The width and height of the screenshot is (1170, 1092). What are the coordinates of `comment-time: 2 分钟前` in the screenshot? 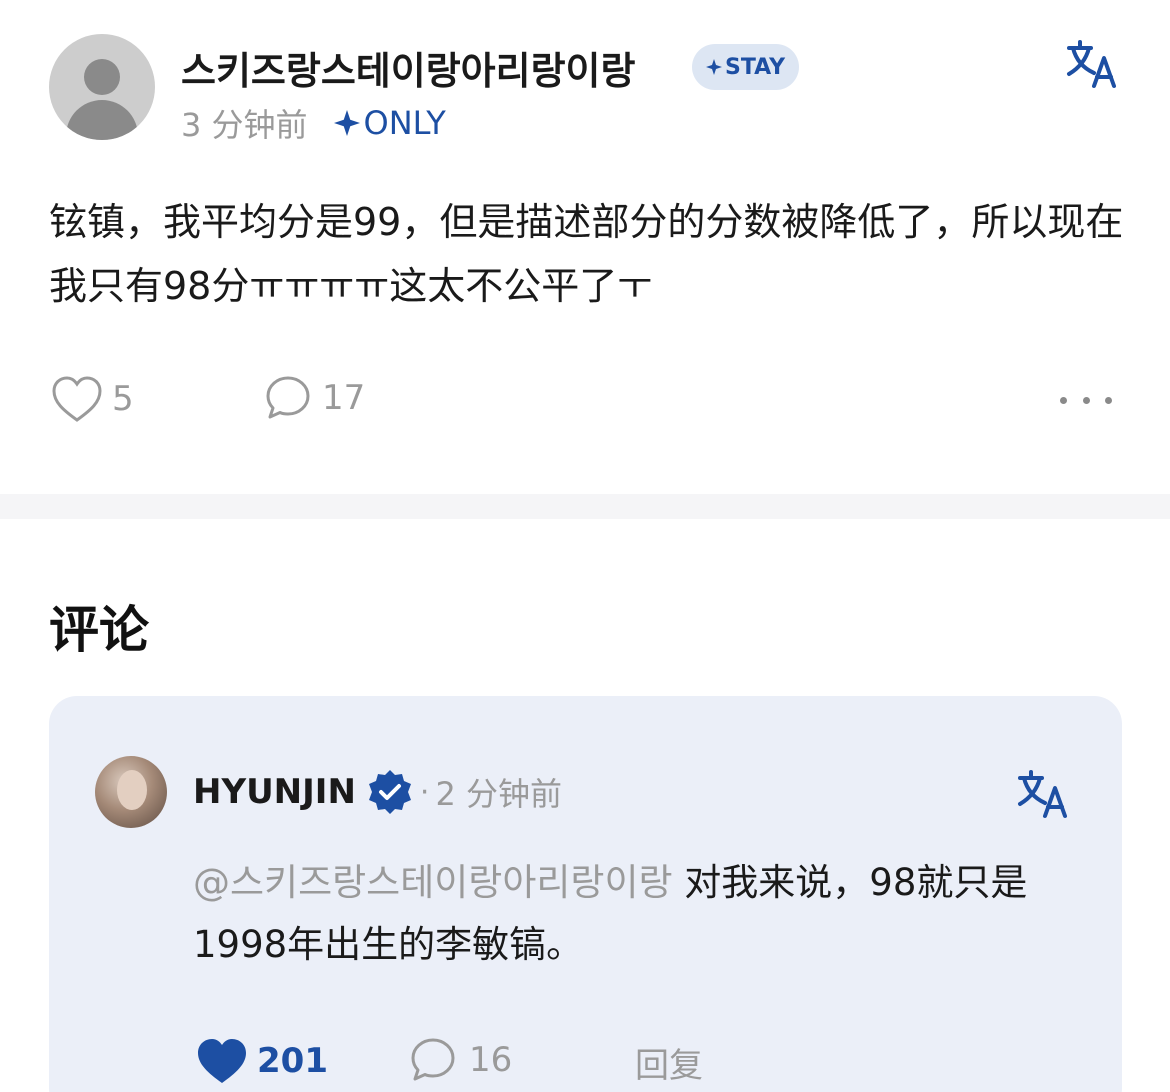 It's located at (498, 794).